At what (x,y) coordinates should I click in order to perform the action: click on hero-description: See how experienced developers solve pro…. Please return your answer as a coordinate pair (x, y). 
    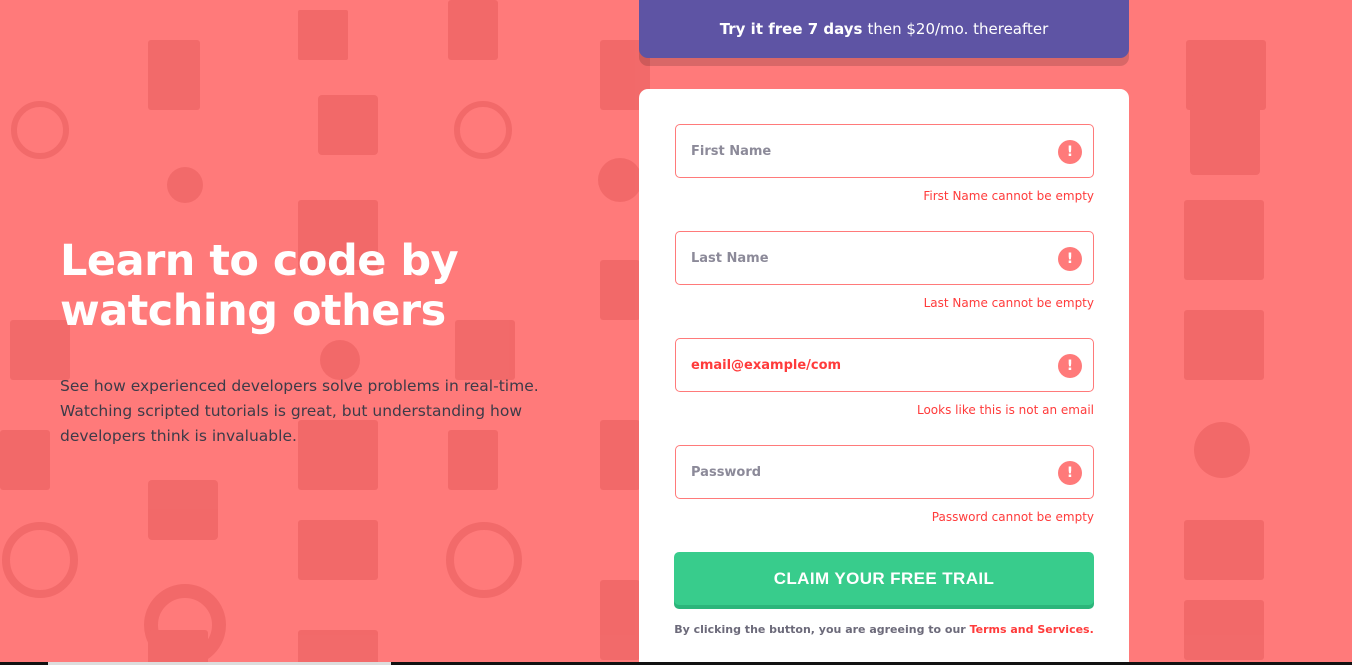
    Looking at the image, I should click on (299, 411).